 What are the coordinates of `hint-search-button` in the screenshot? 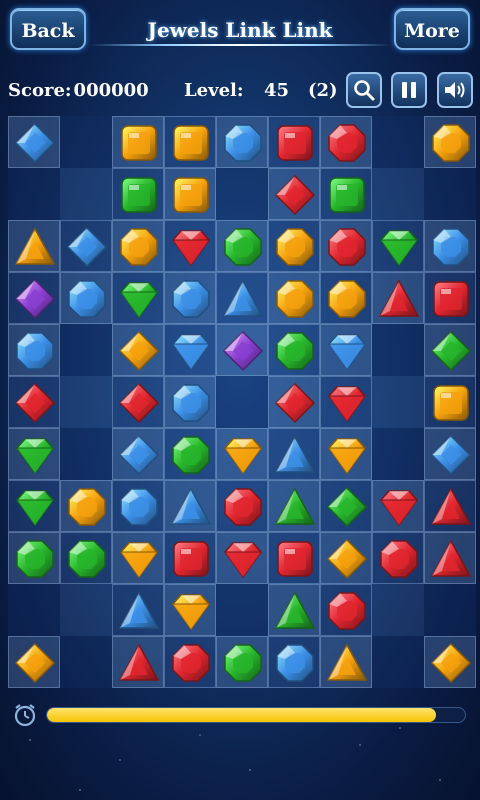 It's located at (364, 90).